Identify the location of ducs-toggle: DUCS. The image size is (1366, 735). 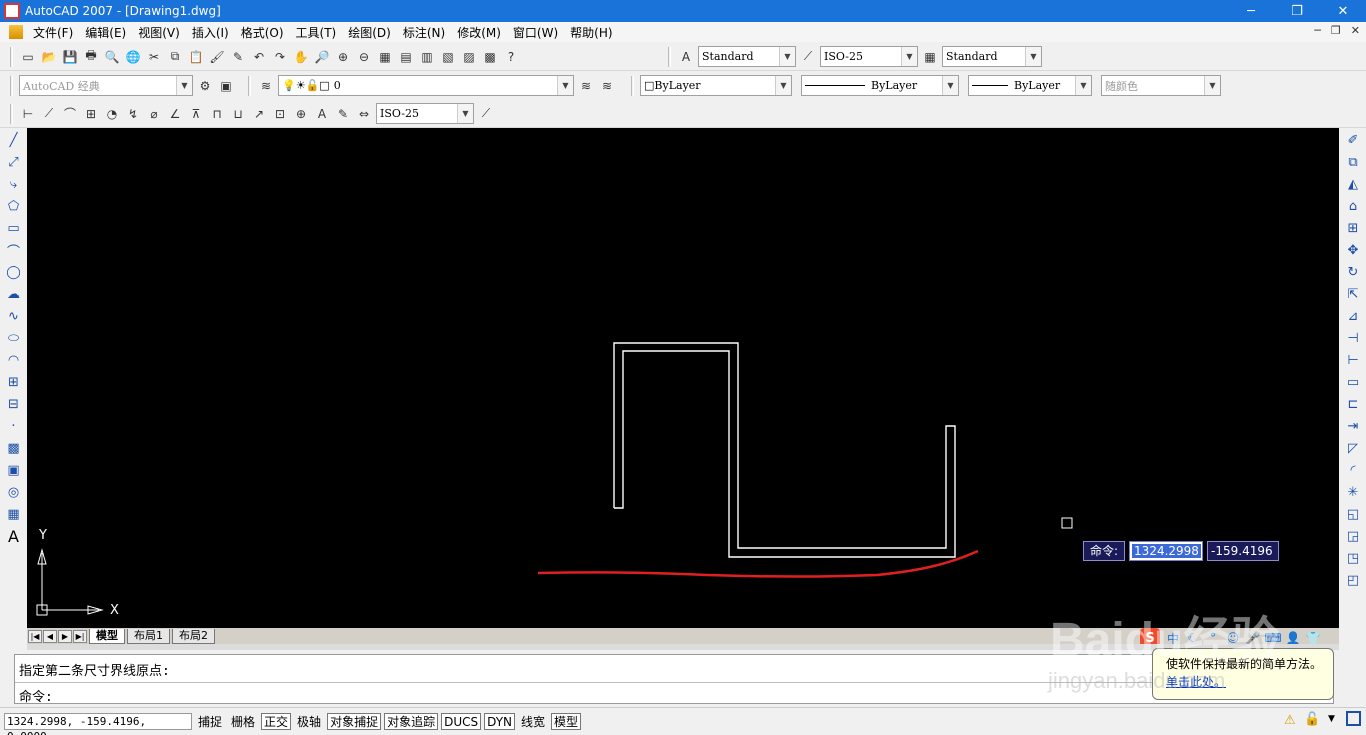
(461, 721).